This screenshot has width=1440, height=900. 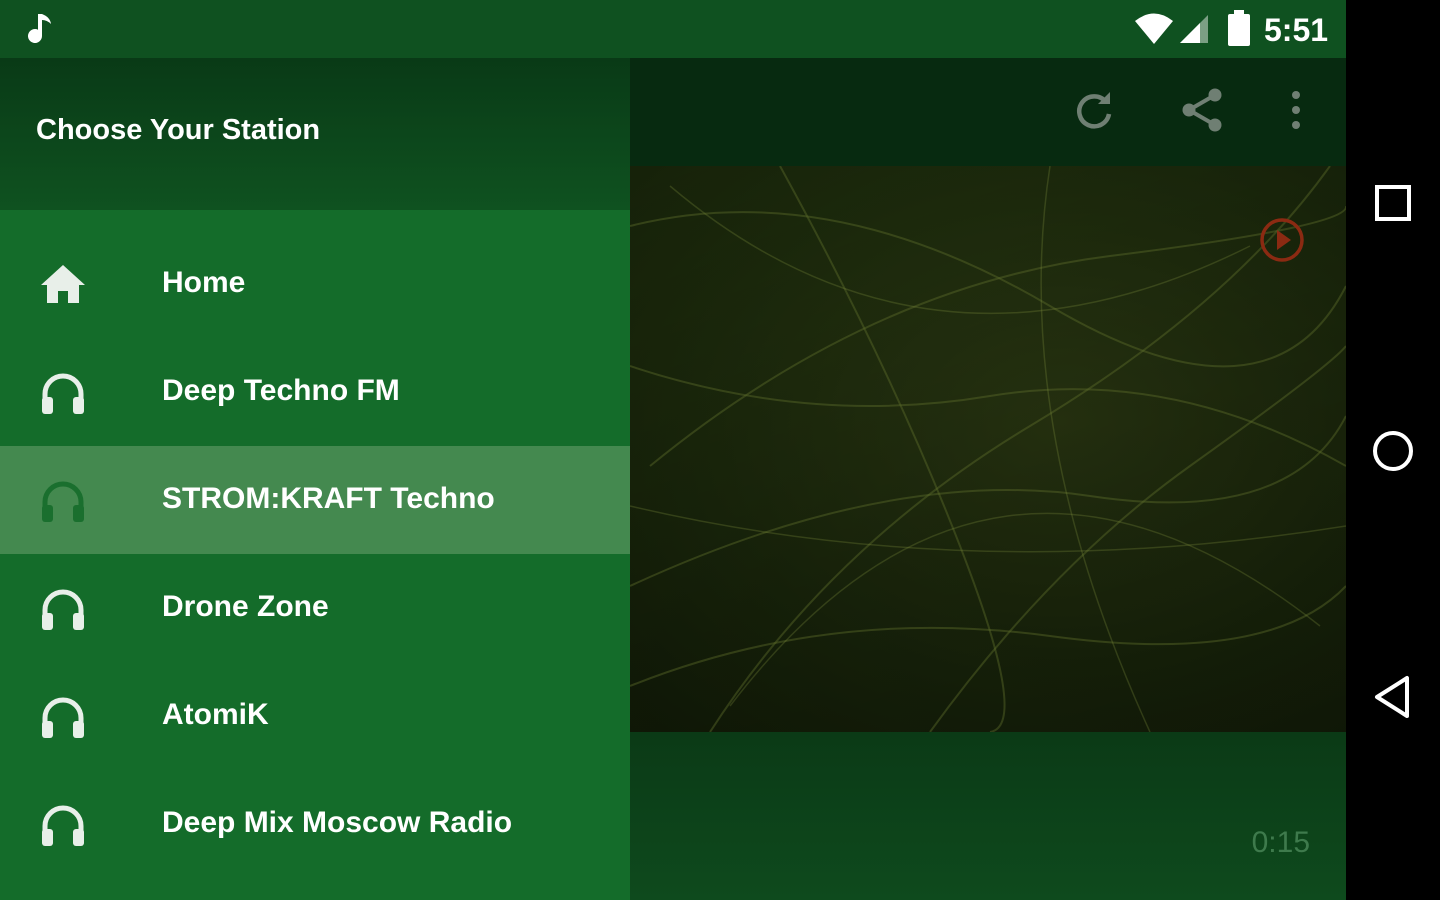 What do you see at coordinates (315, 284) in the screenshot?
I see `menu-item-home: Home` at bounding box center [315, 284].